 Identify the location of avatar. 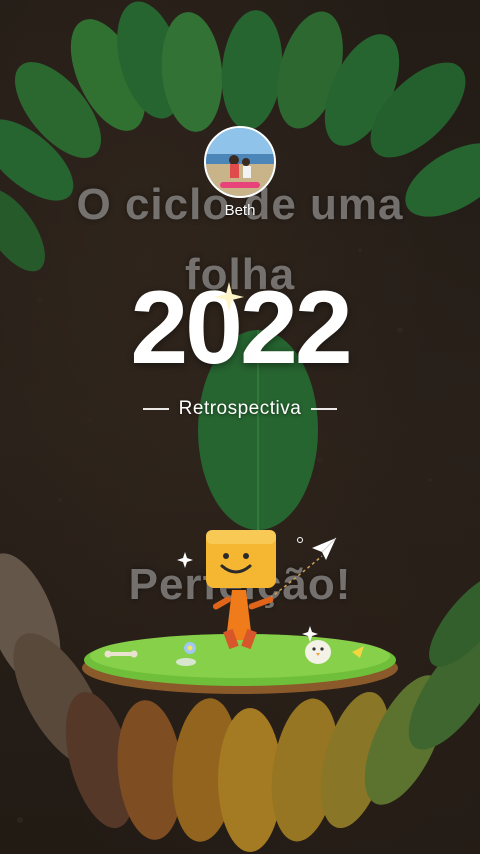
(240, 162).